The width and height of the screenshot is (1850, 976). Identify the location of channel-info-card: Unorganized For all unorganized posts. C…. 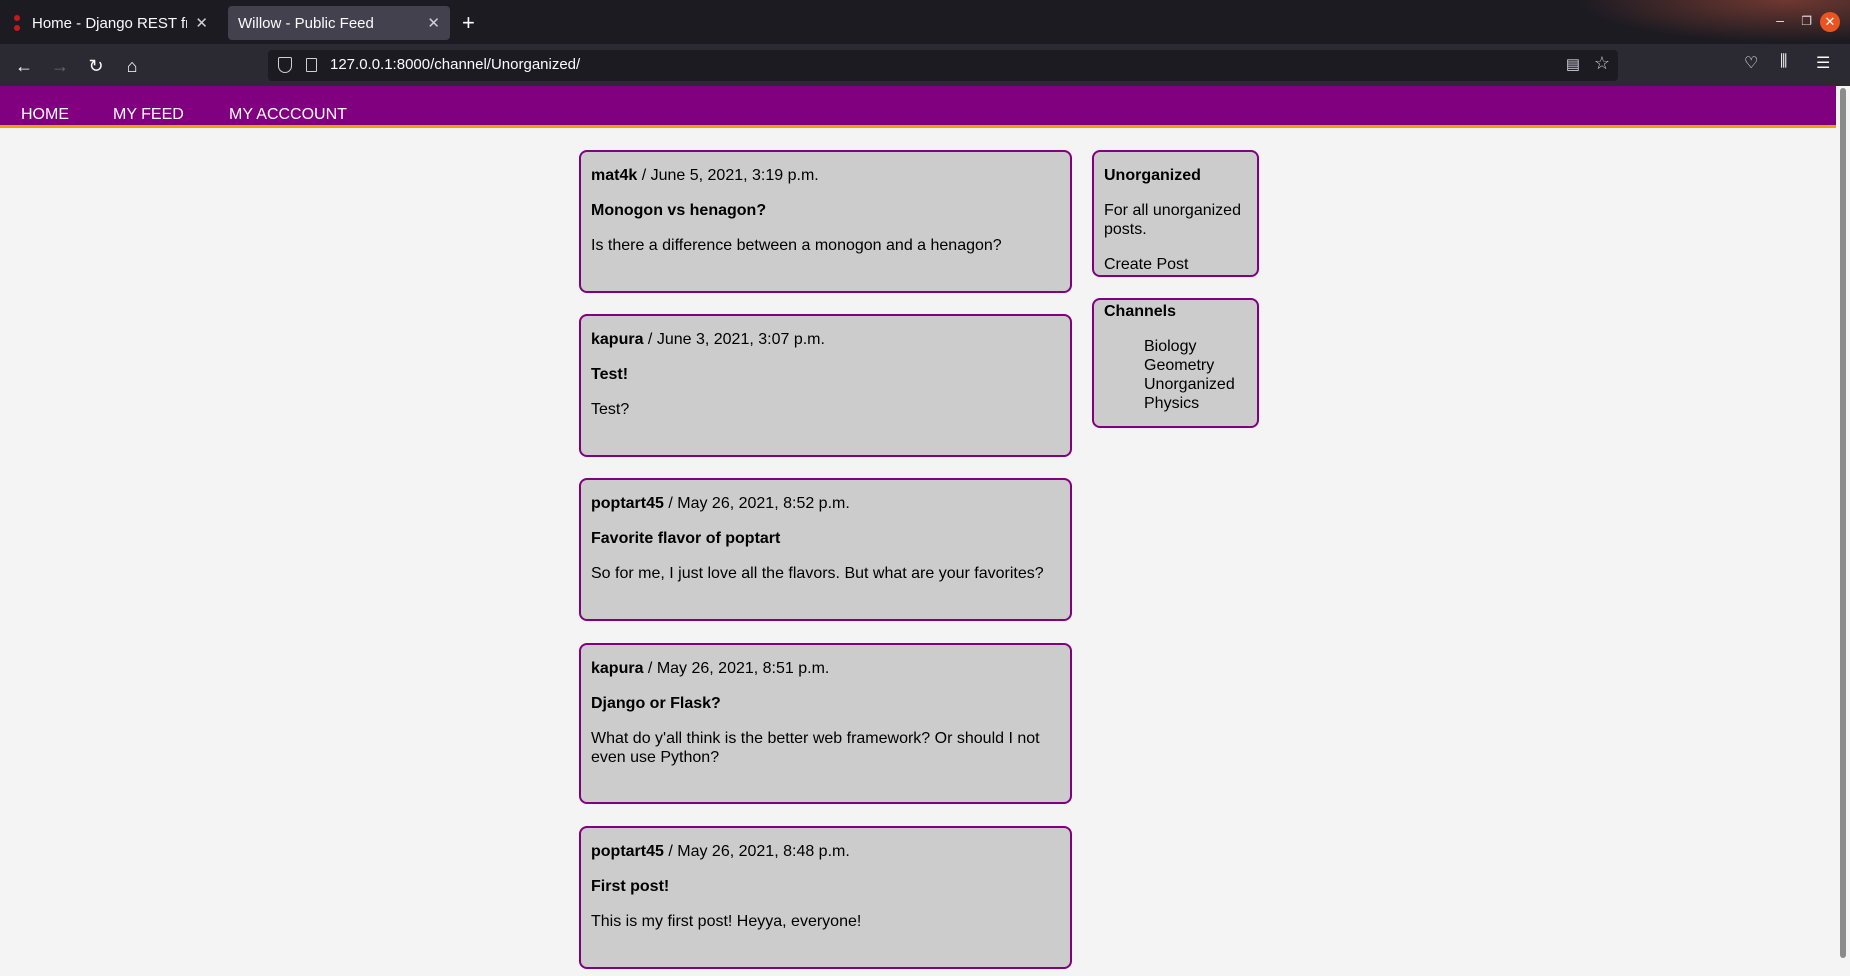
(1175, 213).